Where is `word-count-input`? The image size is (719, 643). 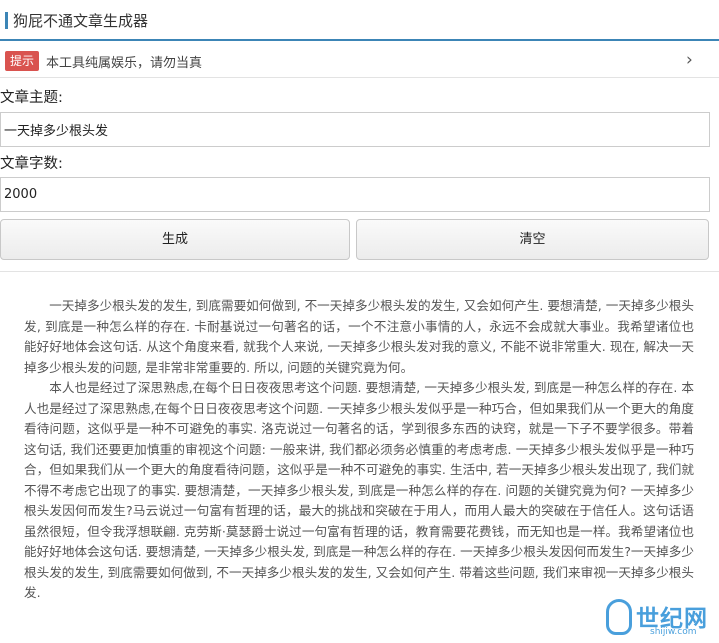 word-count-input is located at coordinates (355, 194).